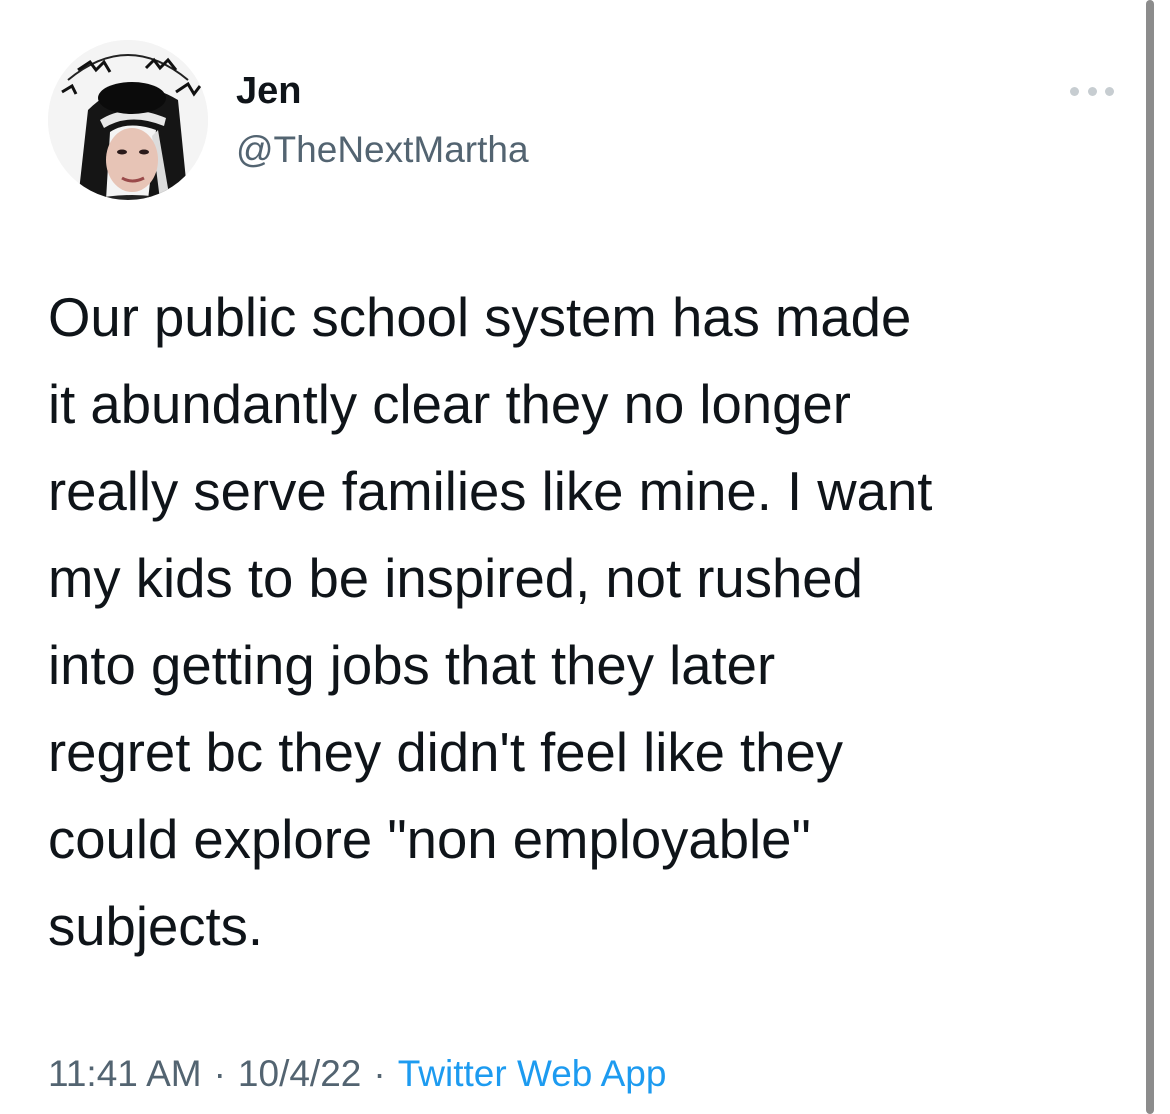 The image size is (1170, 1114). Describe the element at coordinates (299, 1073) in the screenshot. I see `tweet-date: 10/4/22` at that location.